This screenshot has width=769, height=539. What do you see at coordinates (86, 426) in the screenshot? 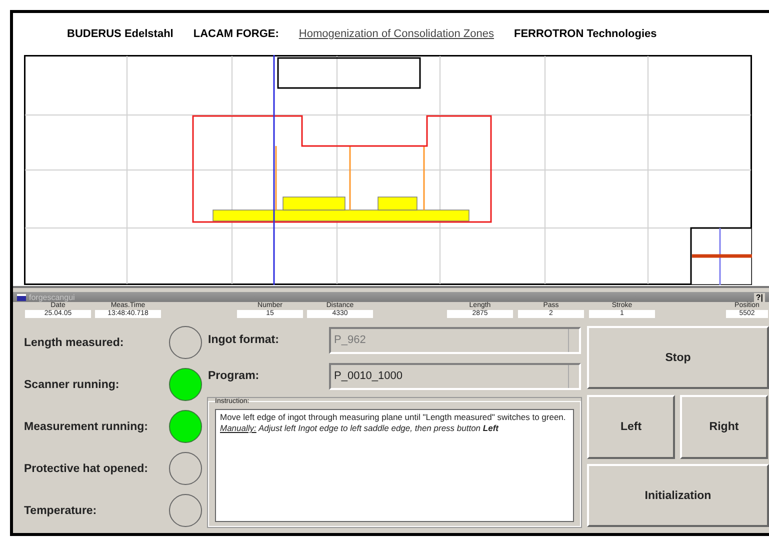
I see `status-label: Measurement running:` at bounding box center [86, 426].